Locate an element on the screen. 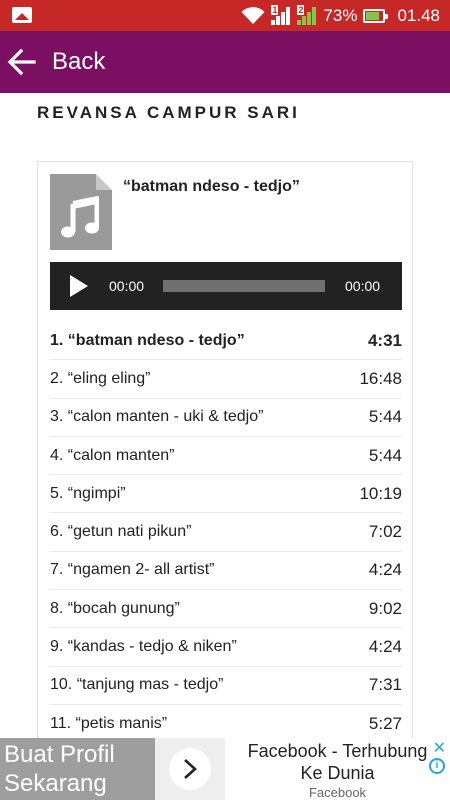 This screenshot has width=450, height=800. ad-left-text-1: Buat Profil is located at coordinates (59, 754).